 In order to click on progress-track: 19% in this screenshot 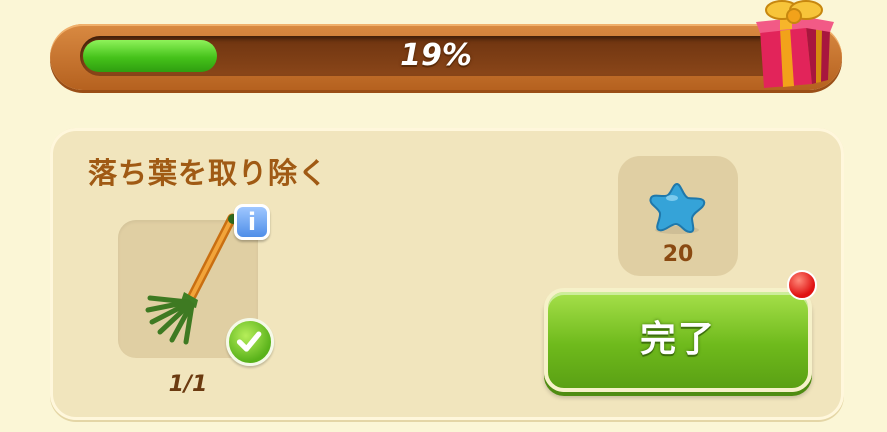, I will do `click(436, 56)`.